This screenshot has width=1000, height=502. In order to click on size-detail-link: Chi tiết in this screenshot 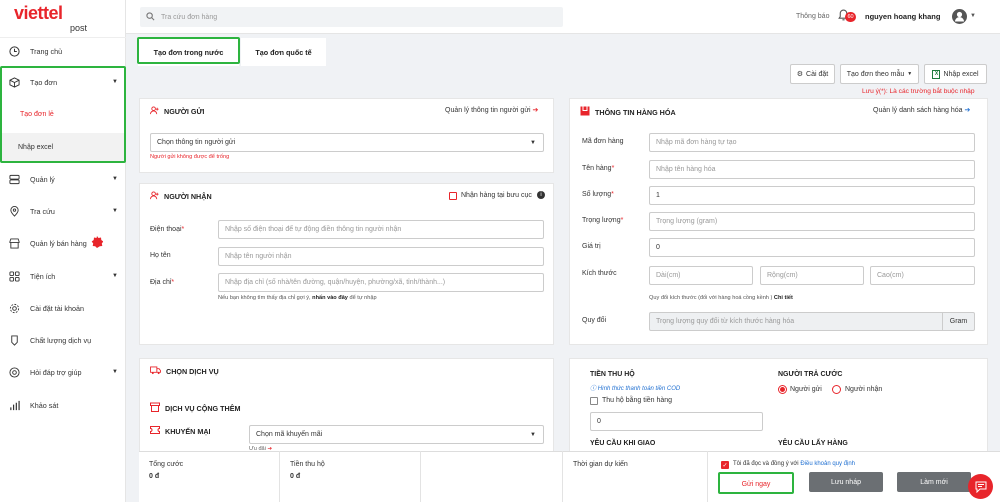, I will do `click(783, 298)`.